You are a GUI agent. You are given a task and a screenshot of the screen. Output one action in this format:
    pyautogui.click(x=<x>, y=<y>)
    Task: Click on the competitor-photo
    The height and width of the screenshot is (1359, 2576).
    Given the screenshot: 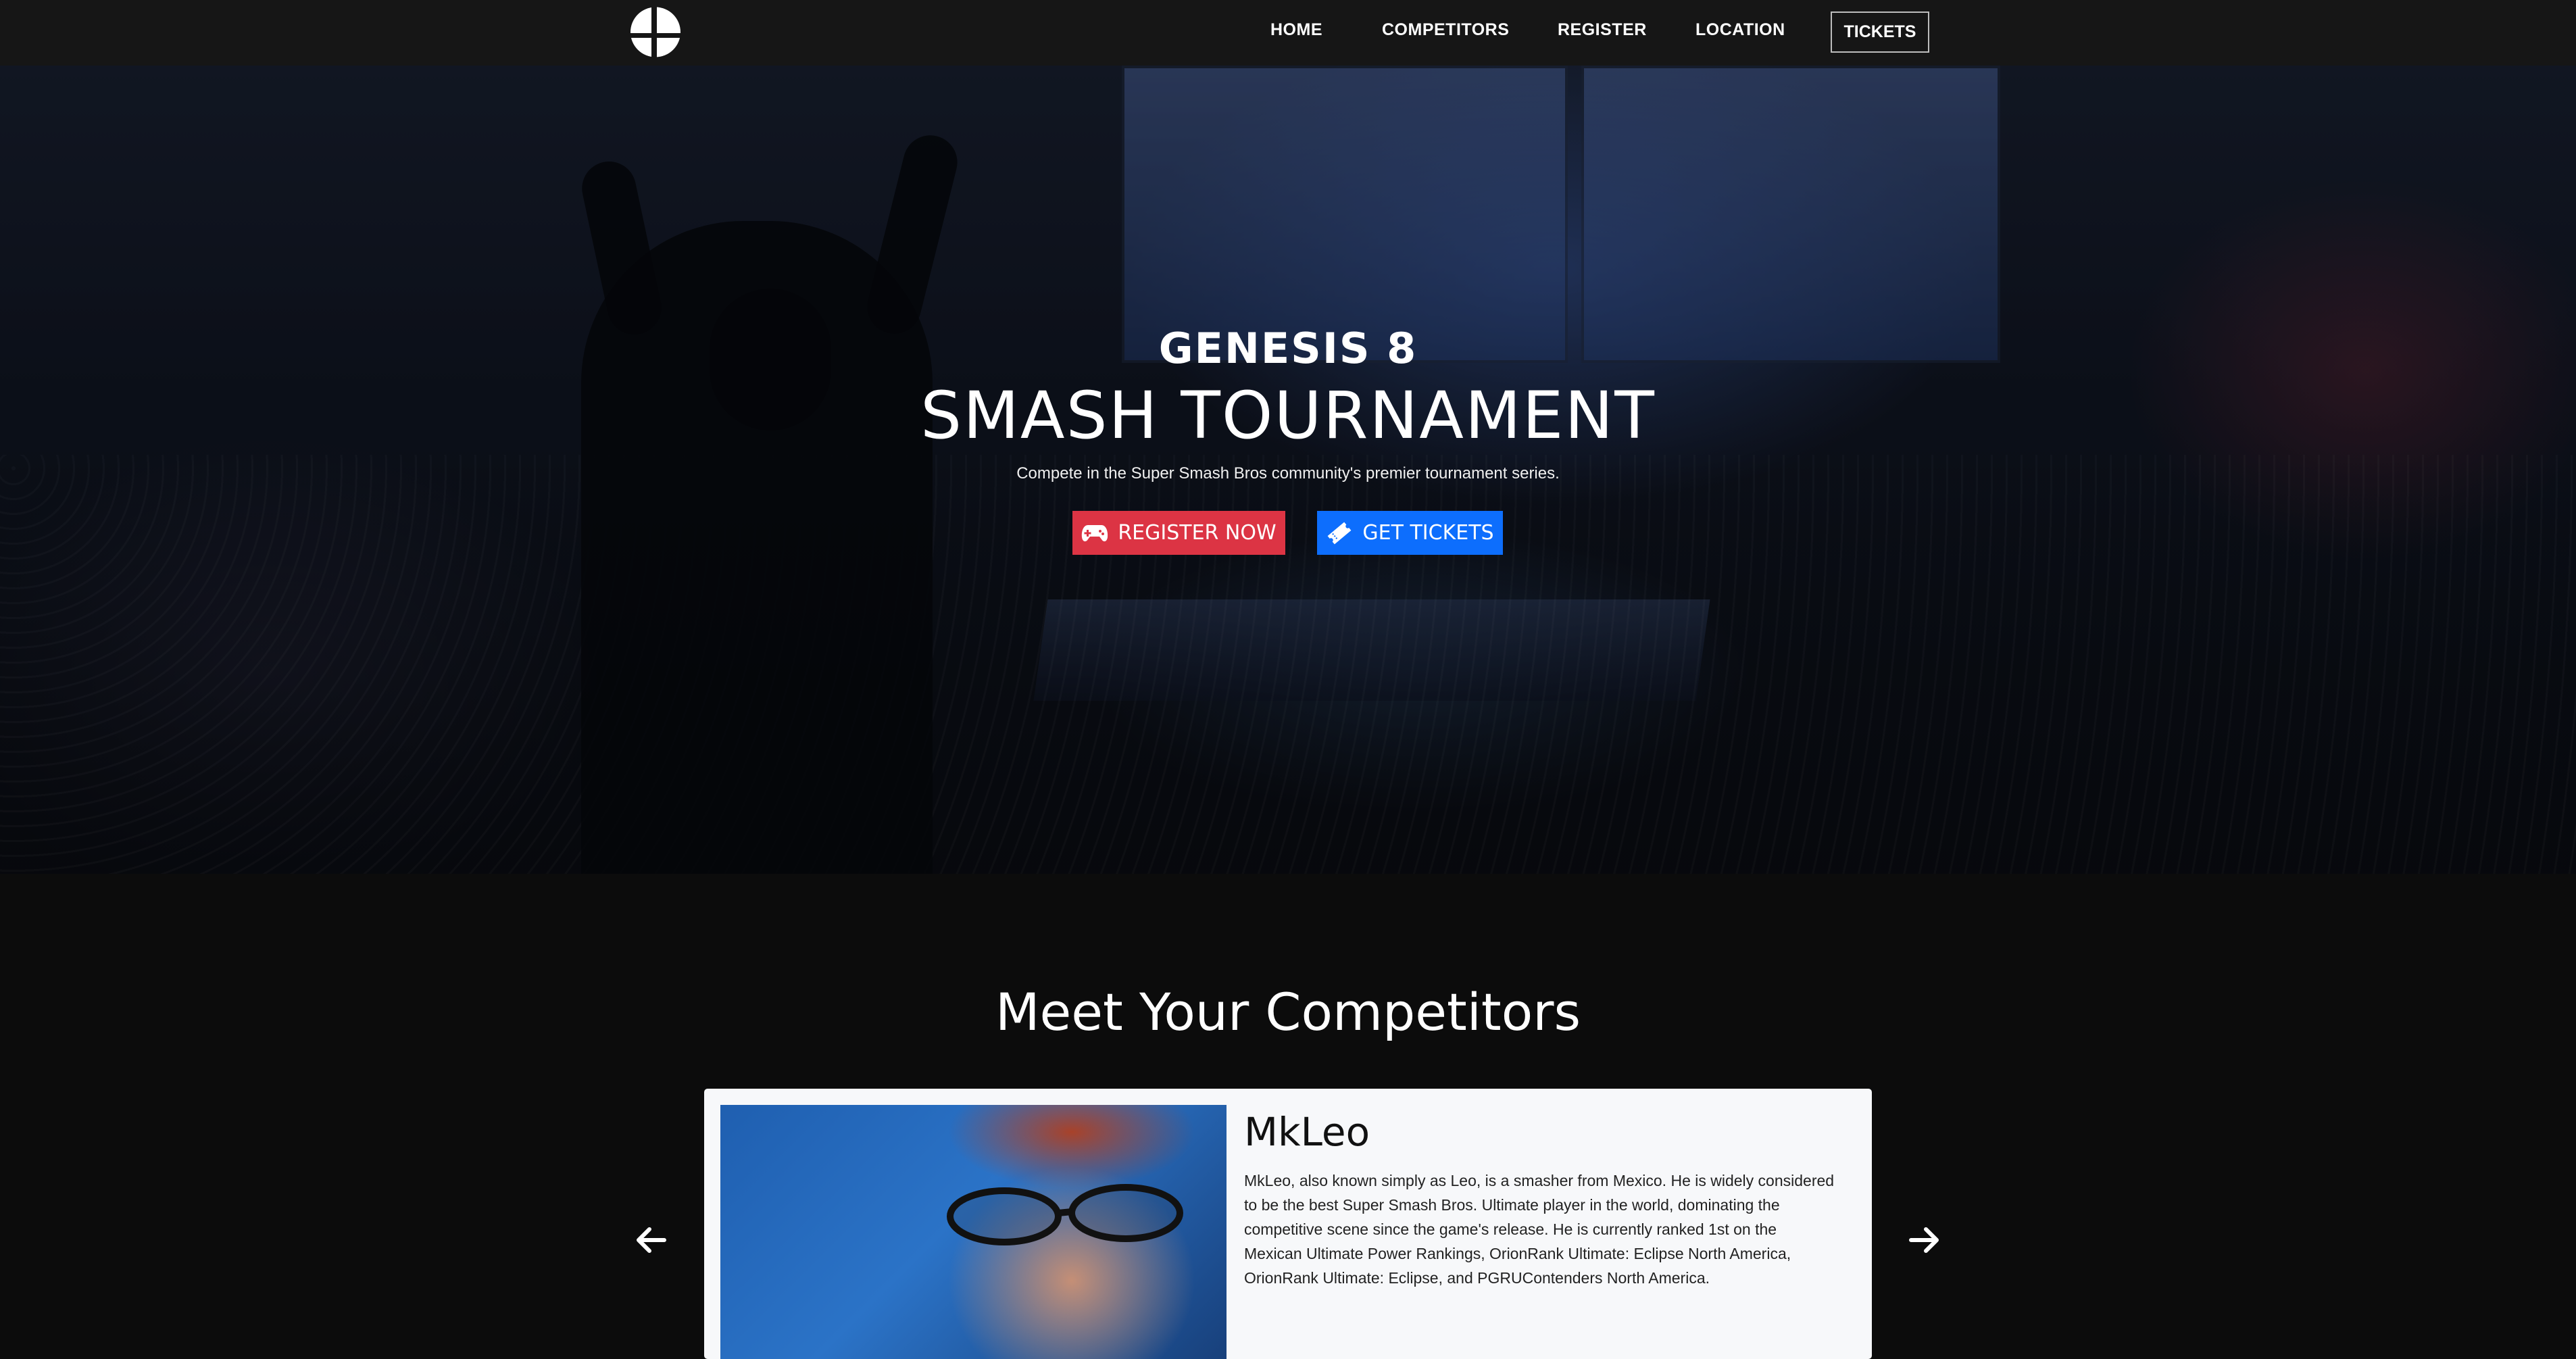 What is the action you would take?
    pyautogui.click(x=974, y=1232)
    